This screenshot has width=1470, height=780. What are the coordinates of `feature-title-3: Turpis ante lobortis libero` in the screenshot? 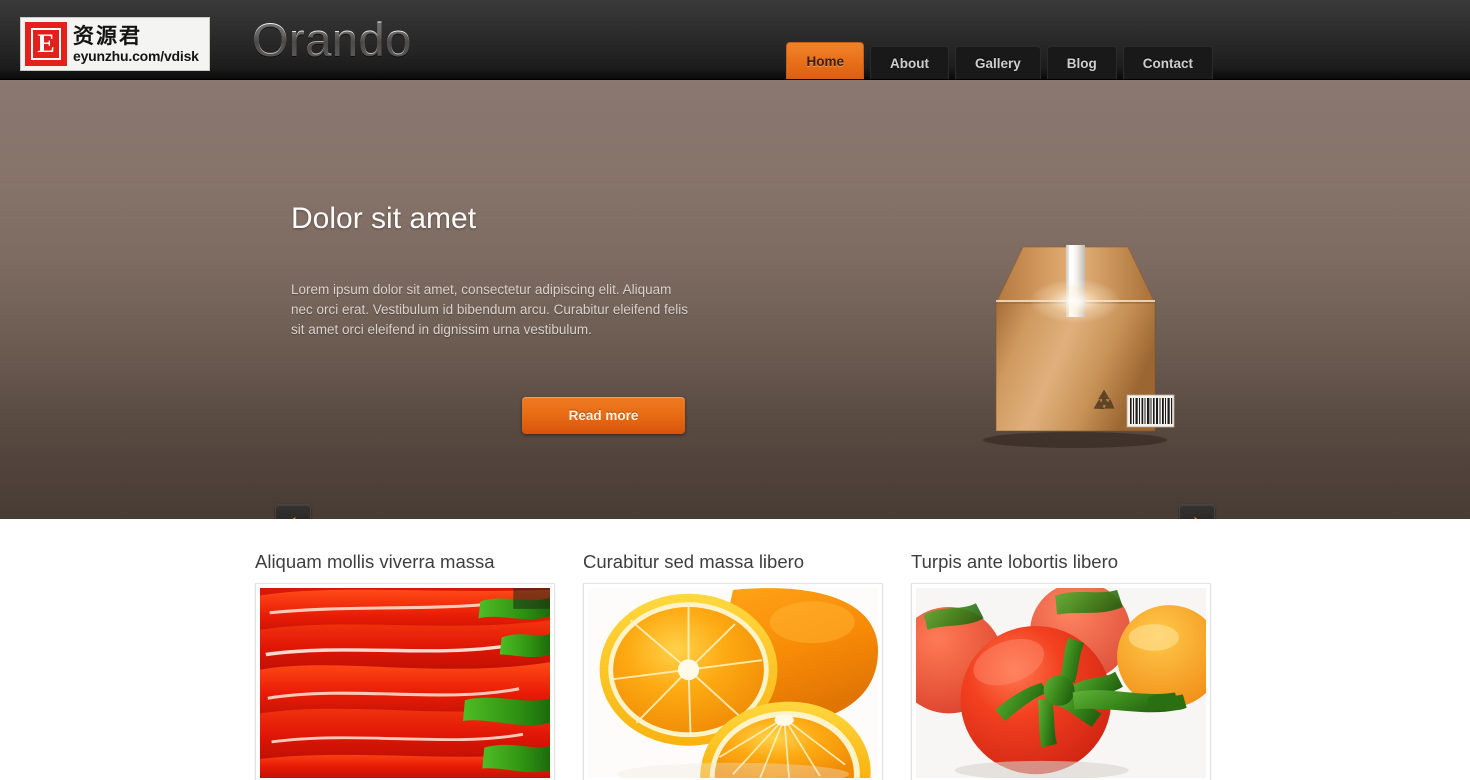 It's located at (1015, 561).